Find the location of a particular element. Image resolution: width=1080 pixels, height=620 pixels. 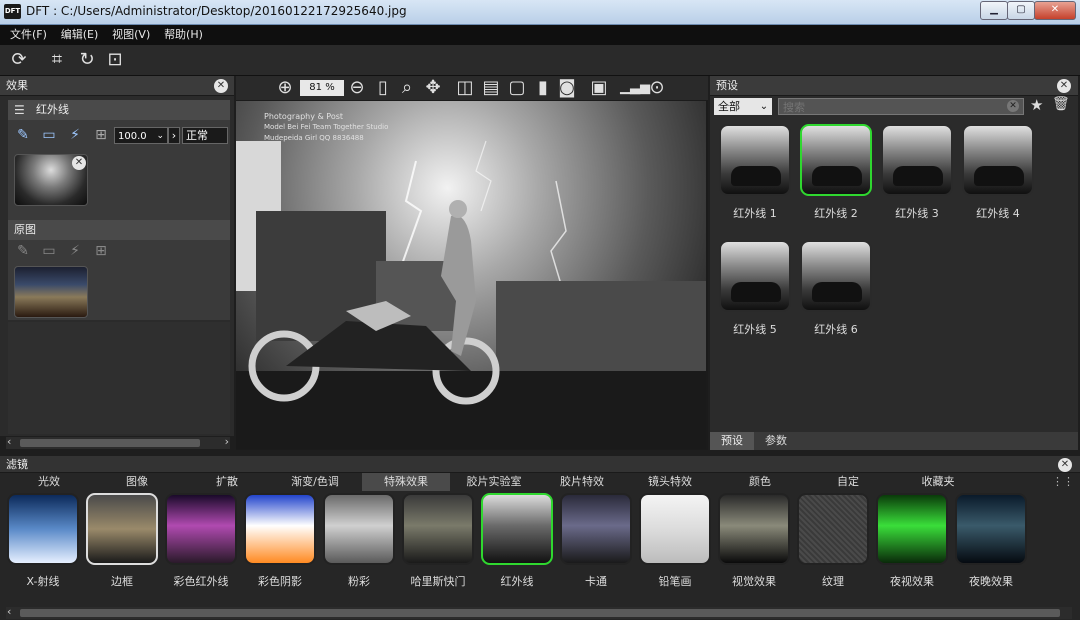

filter-tab-light: 光效 is located at coordinates (49, 482).